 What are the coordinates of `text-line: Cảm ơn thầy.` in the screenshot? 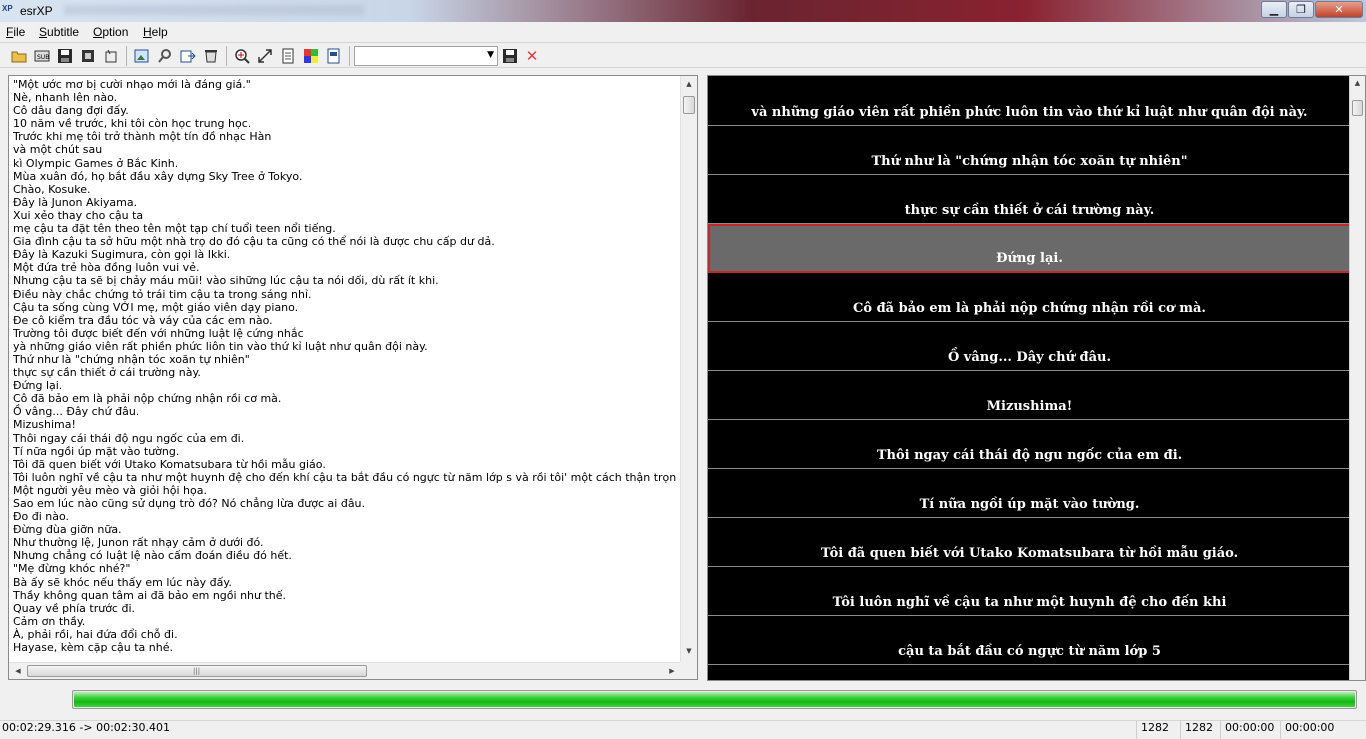 It's located at (49, 621).